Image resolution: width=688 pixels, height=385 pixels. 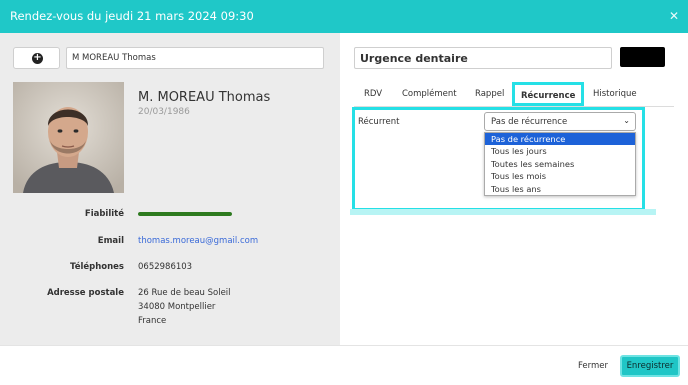 I want to click on close-button: Fermer, so click(x=593, y=366).